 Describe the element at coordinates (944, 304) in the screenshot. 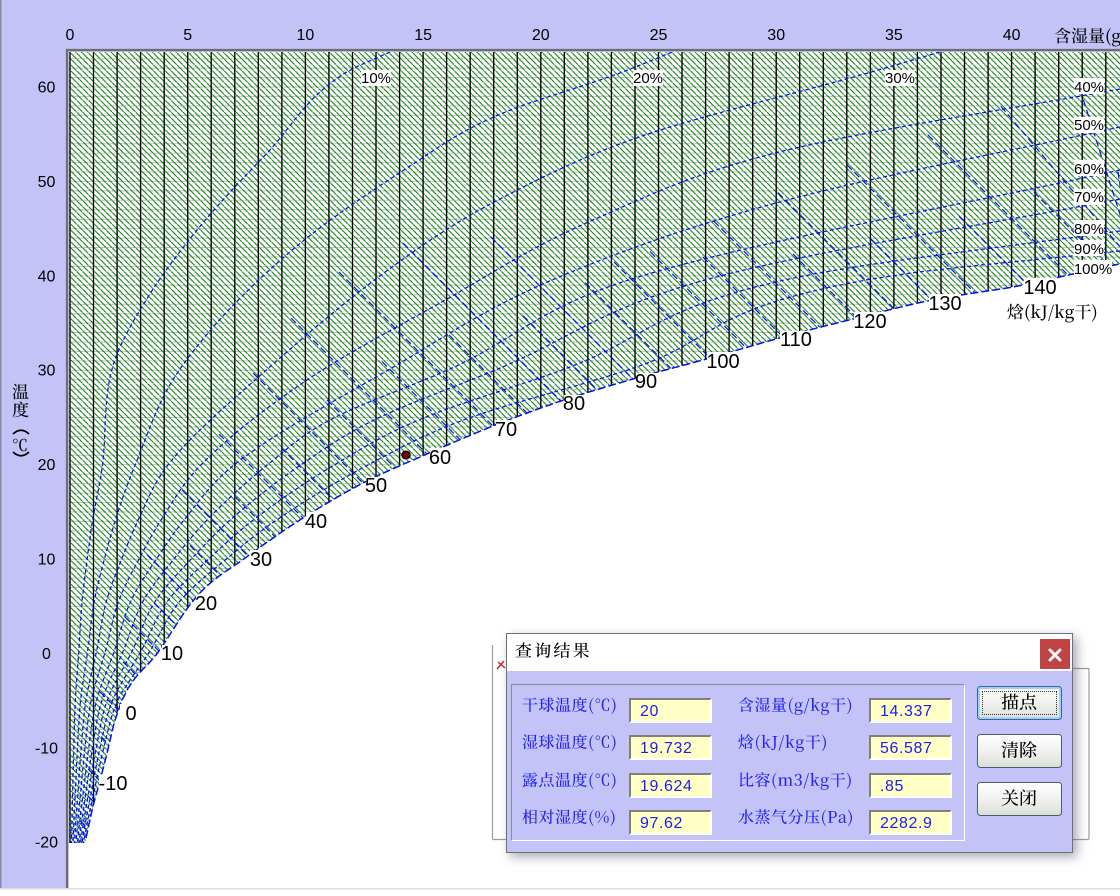

I see `svg-text: 130` at that location.